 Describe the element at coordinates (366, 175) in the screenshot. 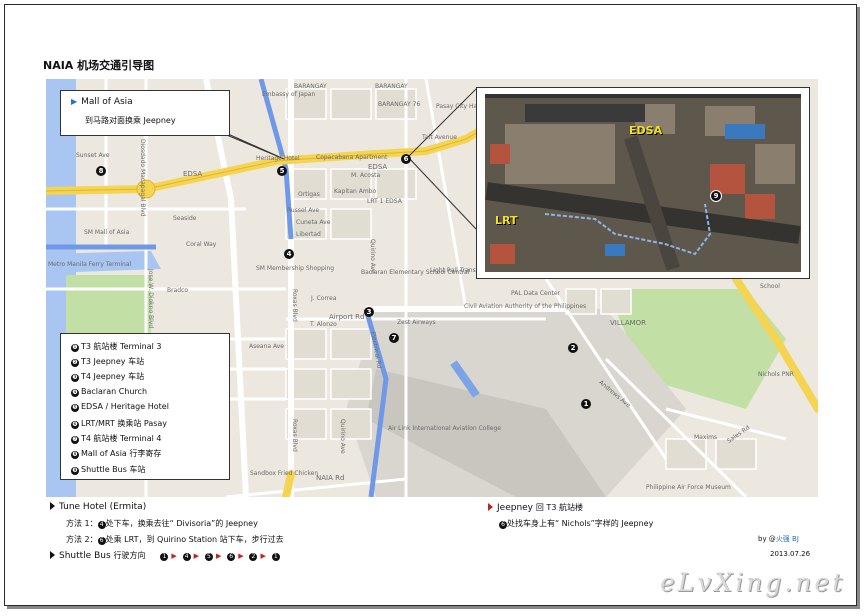

I see `label-m-acosta: M. Acosta` at that location.